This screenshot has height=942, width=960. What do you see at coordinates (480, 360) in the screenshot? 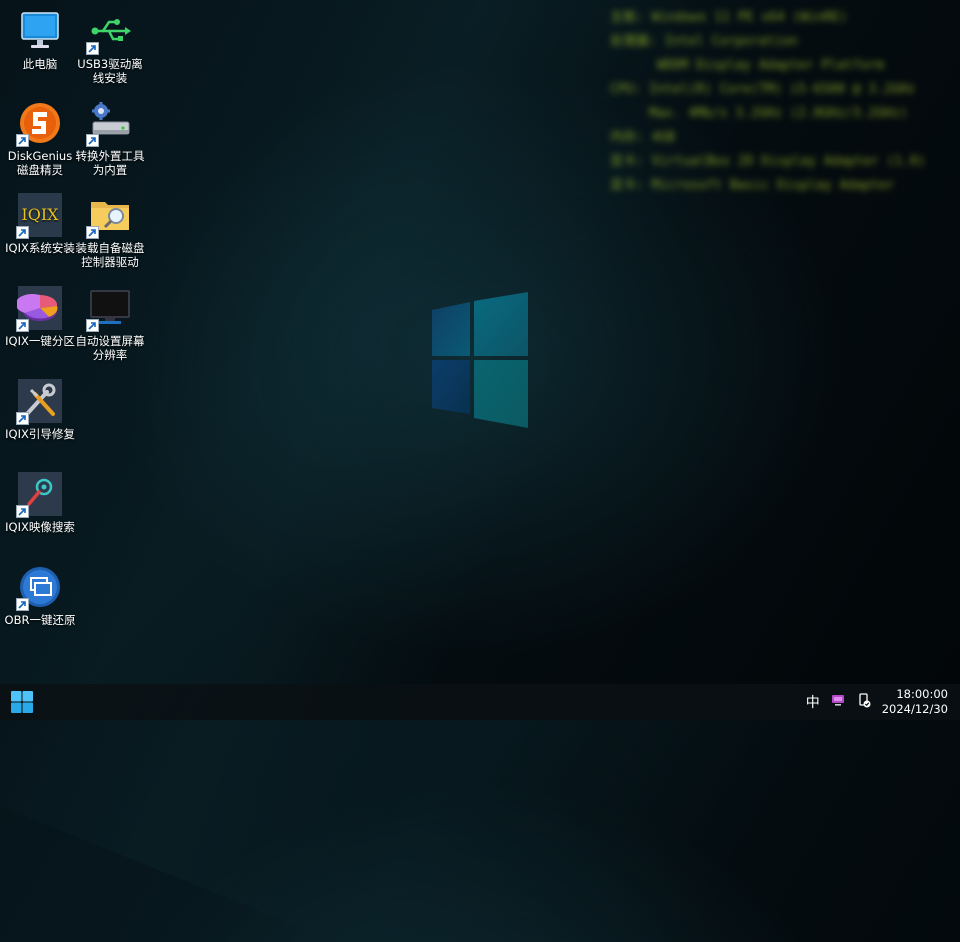
I see `windows-logo-wallpaper` at bounding box center [480, 360].